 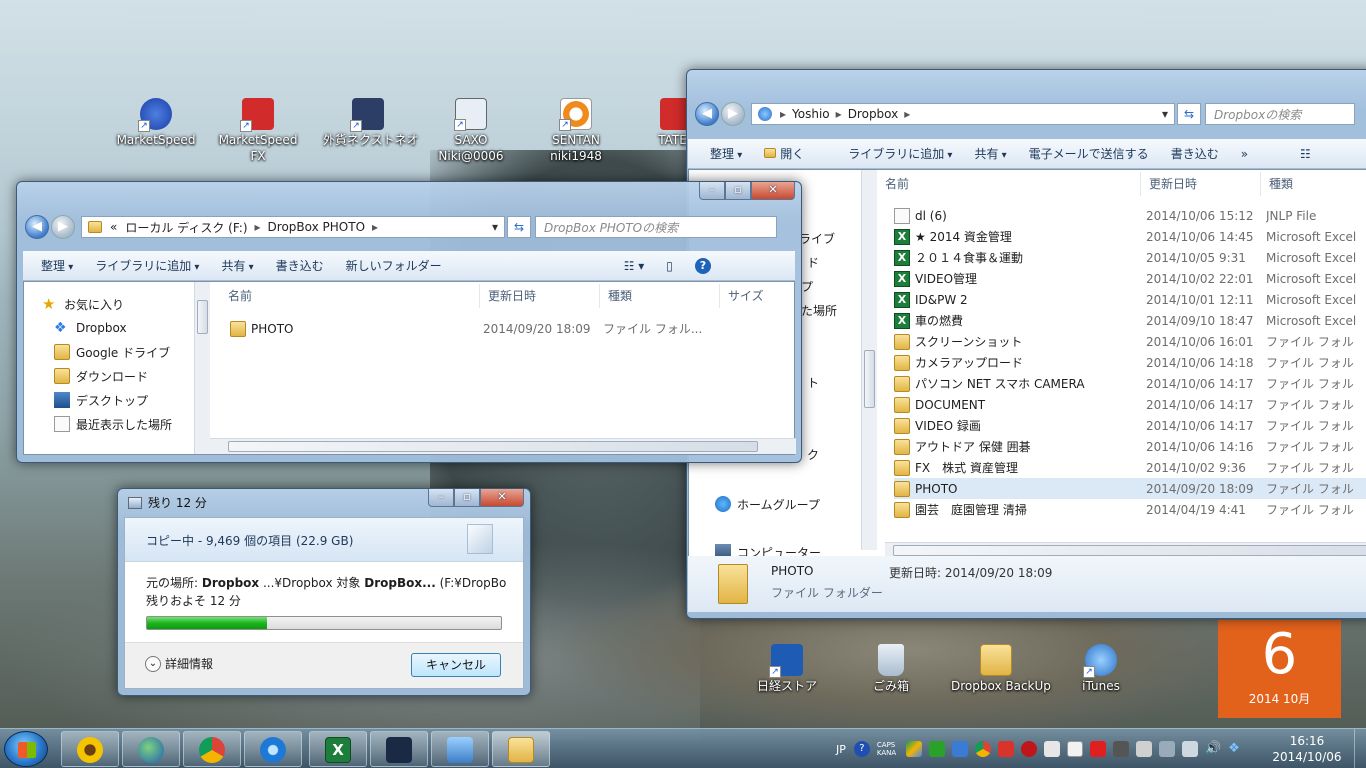 I want to click on flag-tray-icon, so click(x=1098, y=749).